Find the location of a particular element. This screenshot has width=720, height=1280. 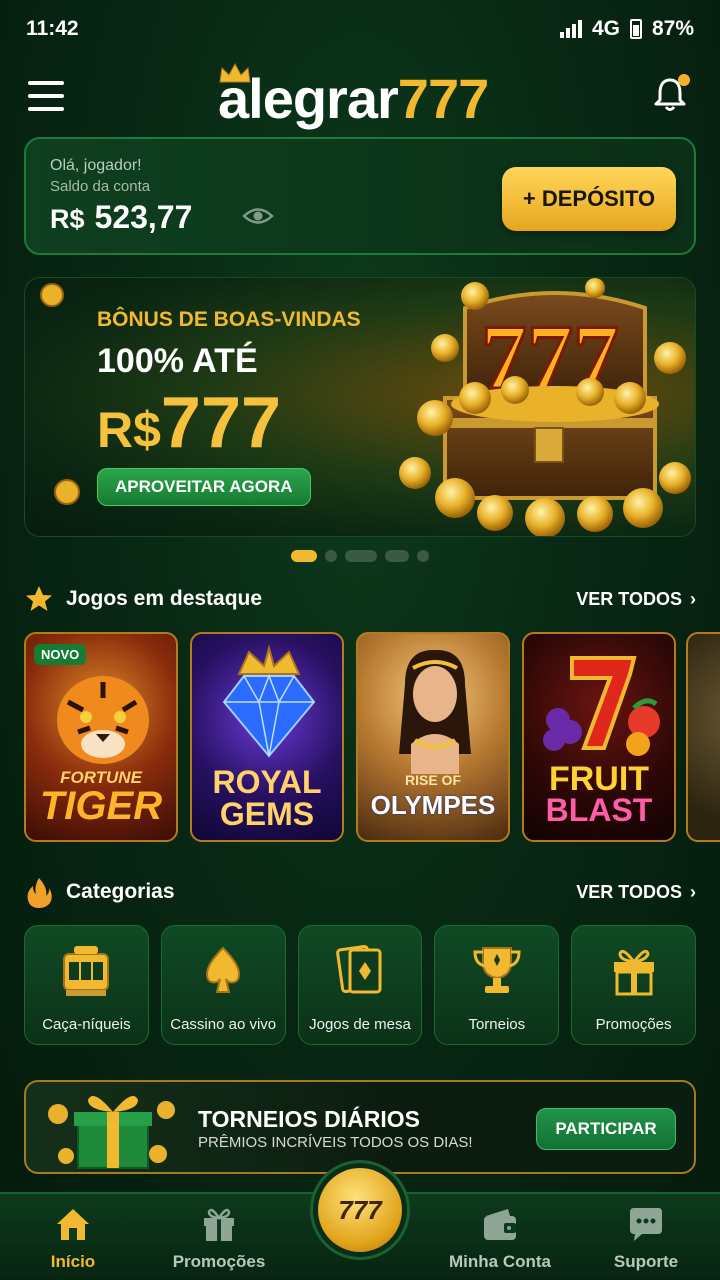

balance-amount: R$ 523,77 is located at coordinates (121, 217).